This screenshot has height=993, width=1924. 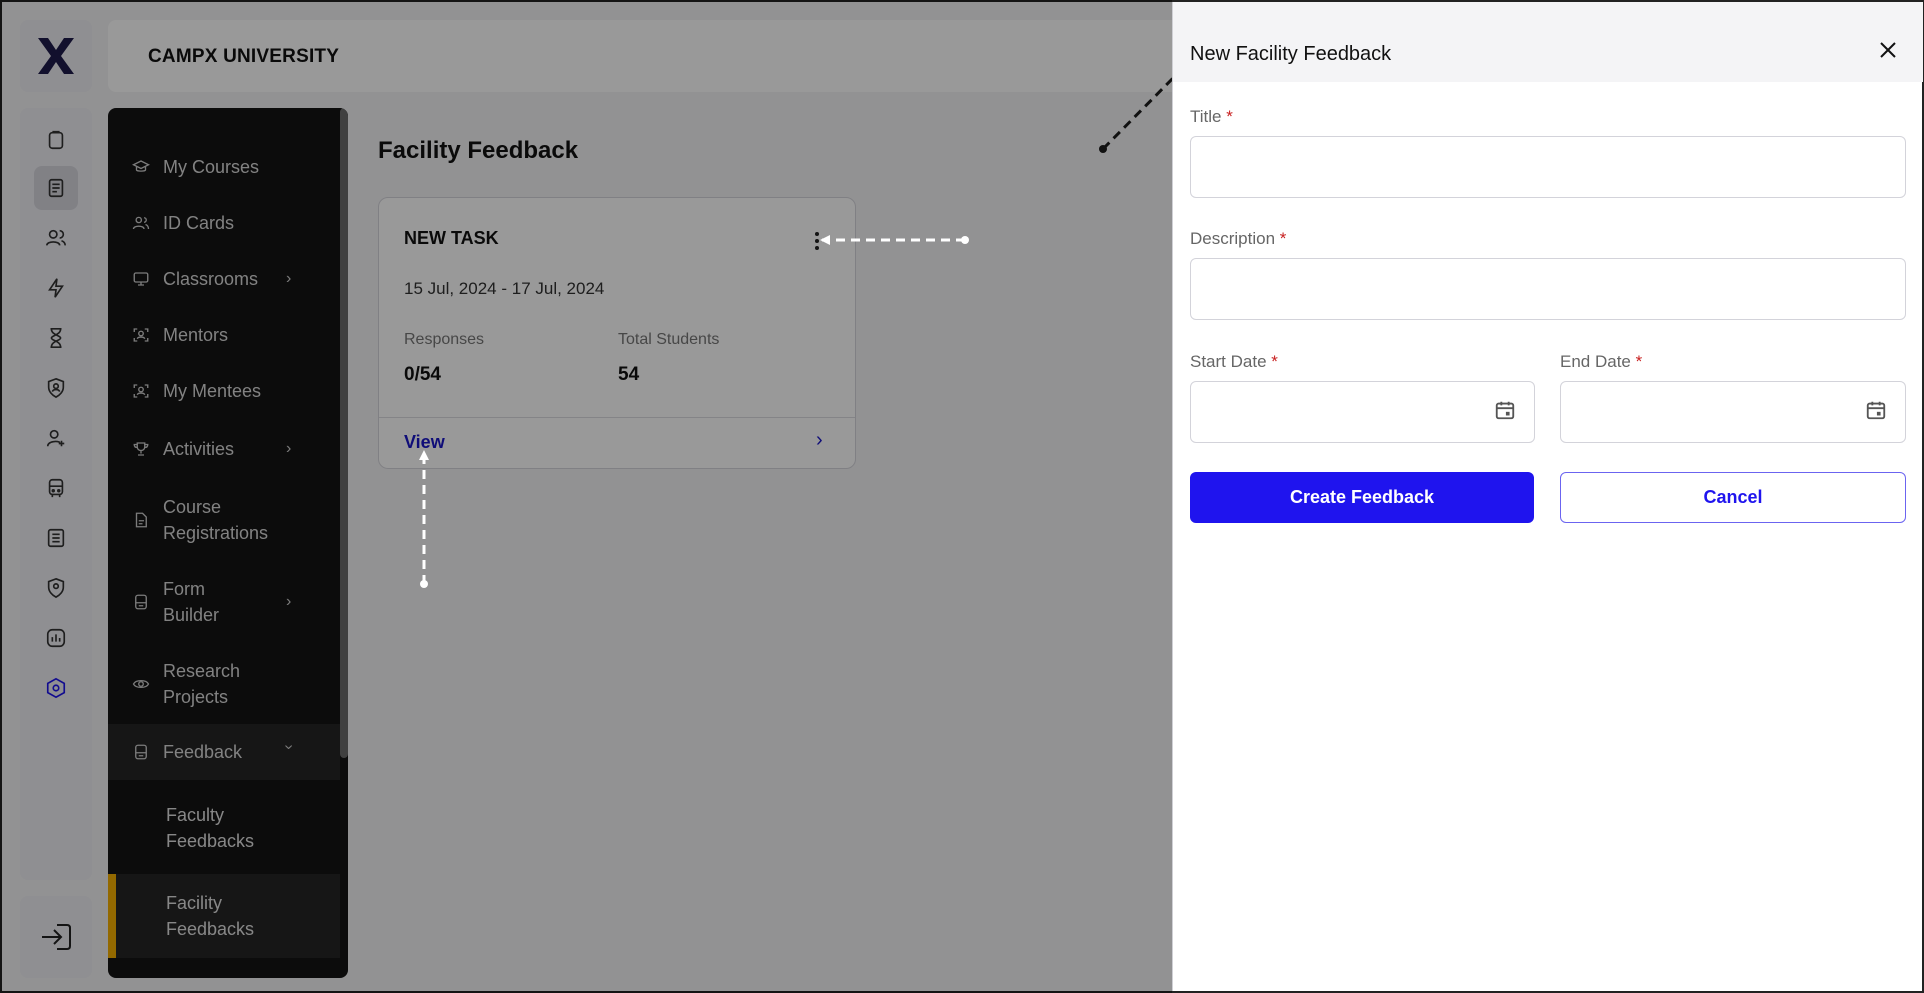 What do you see at coordinates (1548, 42) in the screenshot?
I see `drawer-header: New Facility Feedback` at bounding box center [1548, 42].